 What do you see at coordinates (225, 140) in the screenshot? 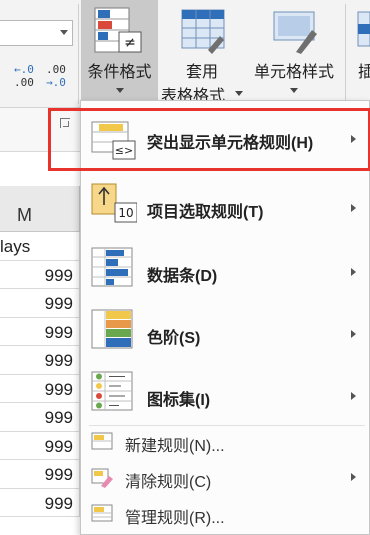
I see `menu-item-highlight-cells-rules: ≤> 突出显示单元格规则(H)` at bounding box center [225, 140].